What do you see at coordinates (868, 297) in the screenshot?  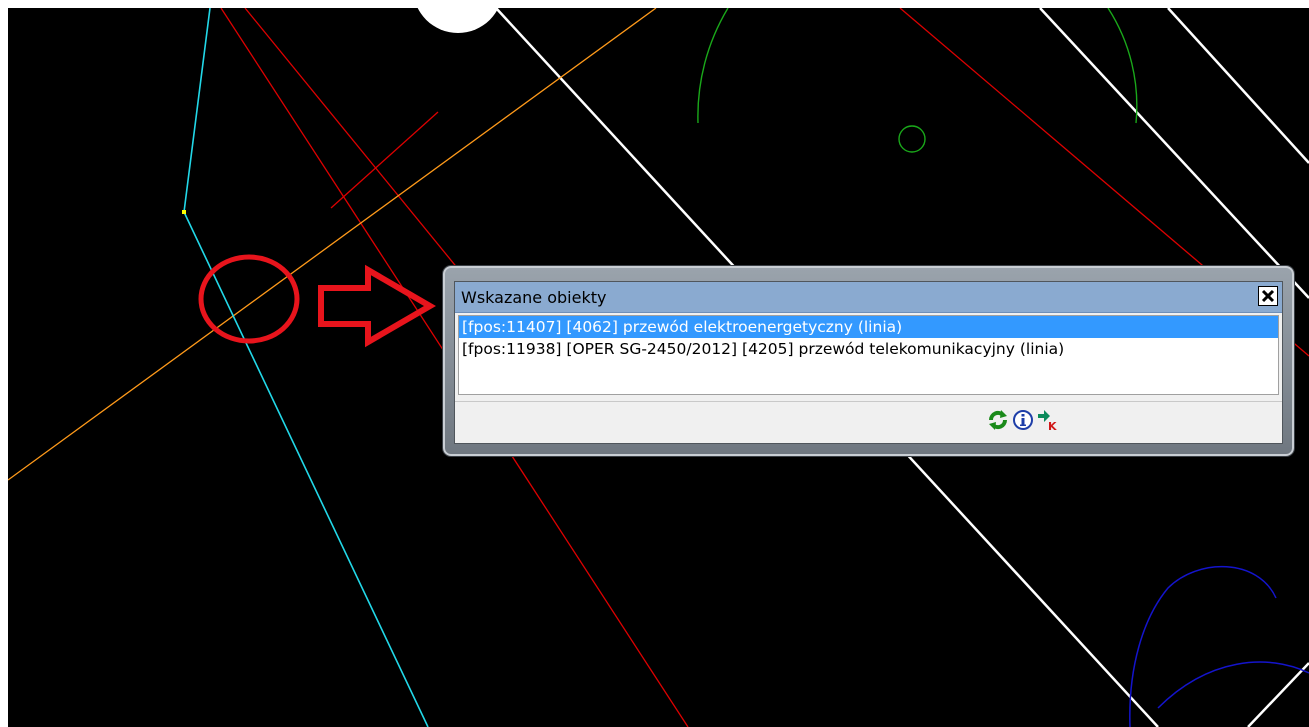 I see `dialog-titlebar: Wskazane obiekty` at bounding box center [868, 297].